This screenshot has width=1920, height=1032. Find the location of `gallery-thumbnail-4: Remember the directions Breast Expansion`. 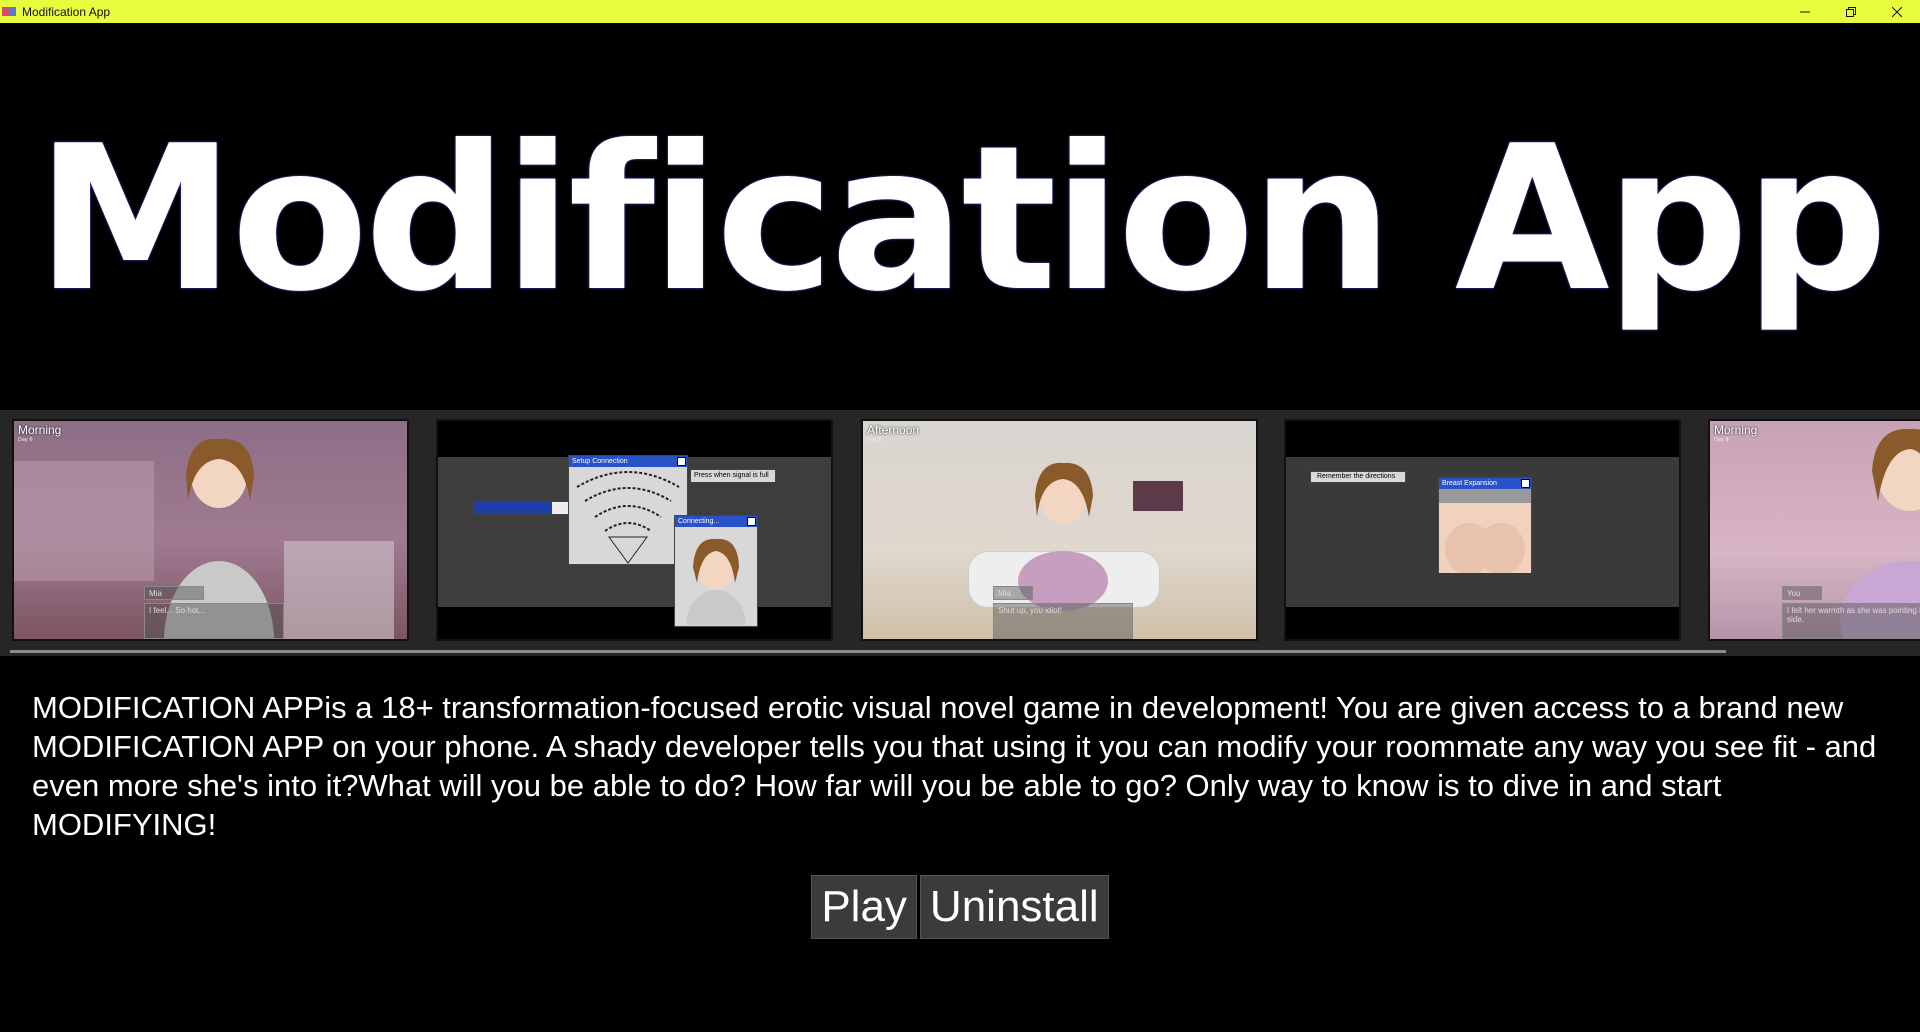

gallery-thumbnail-4: Remember the directions Breast Expansion is located at coordinates (1482, 530).